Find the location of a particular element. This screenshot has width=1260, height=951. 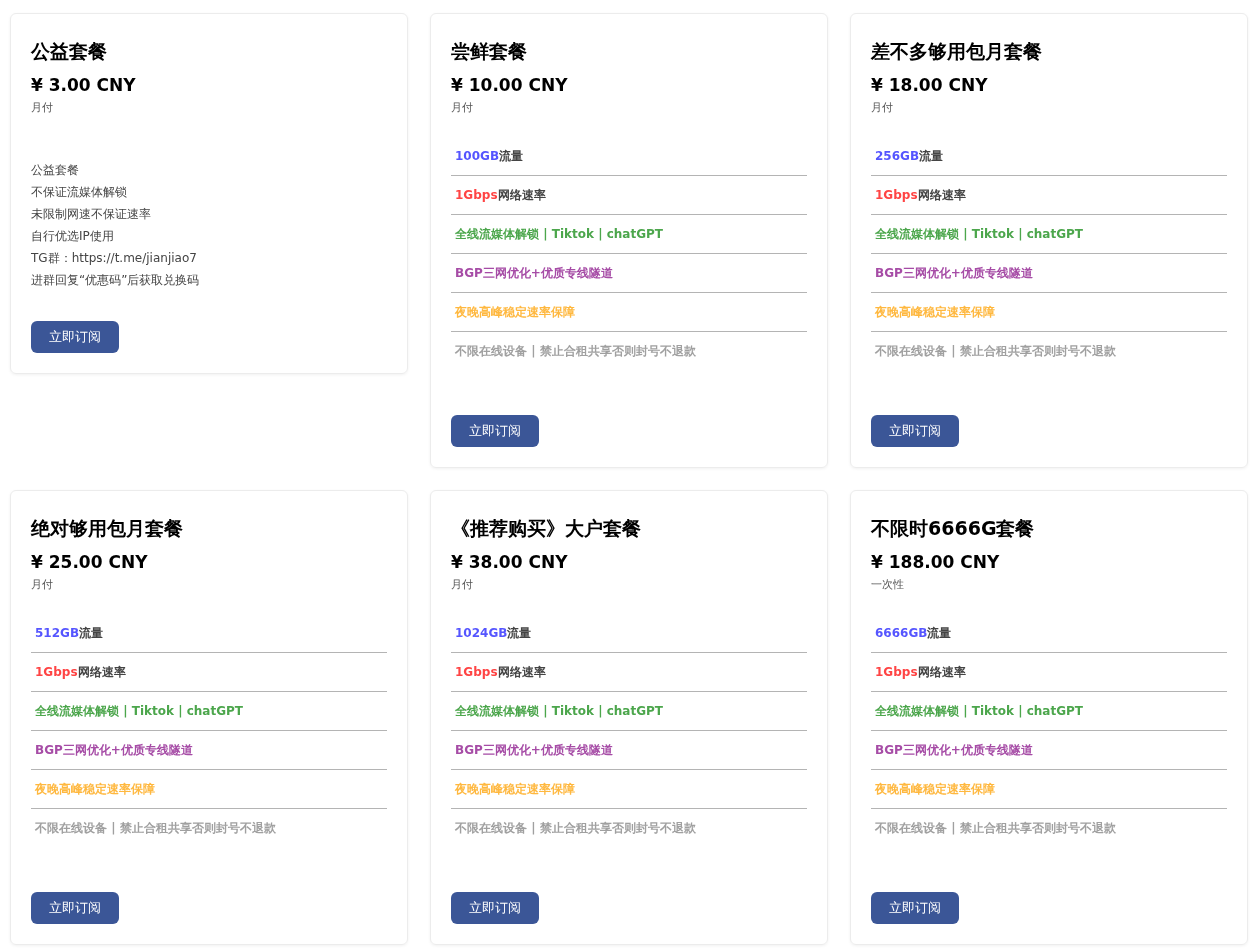

description-line: 自行优选IP使用 is located at coordinates (73, 236).